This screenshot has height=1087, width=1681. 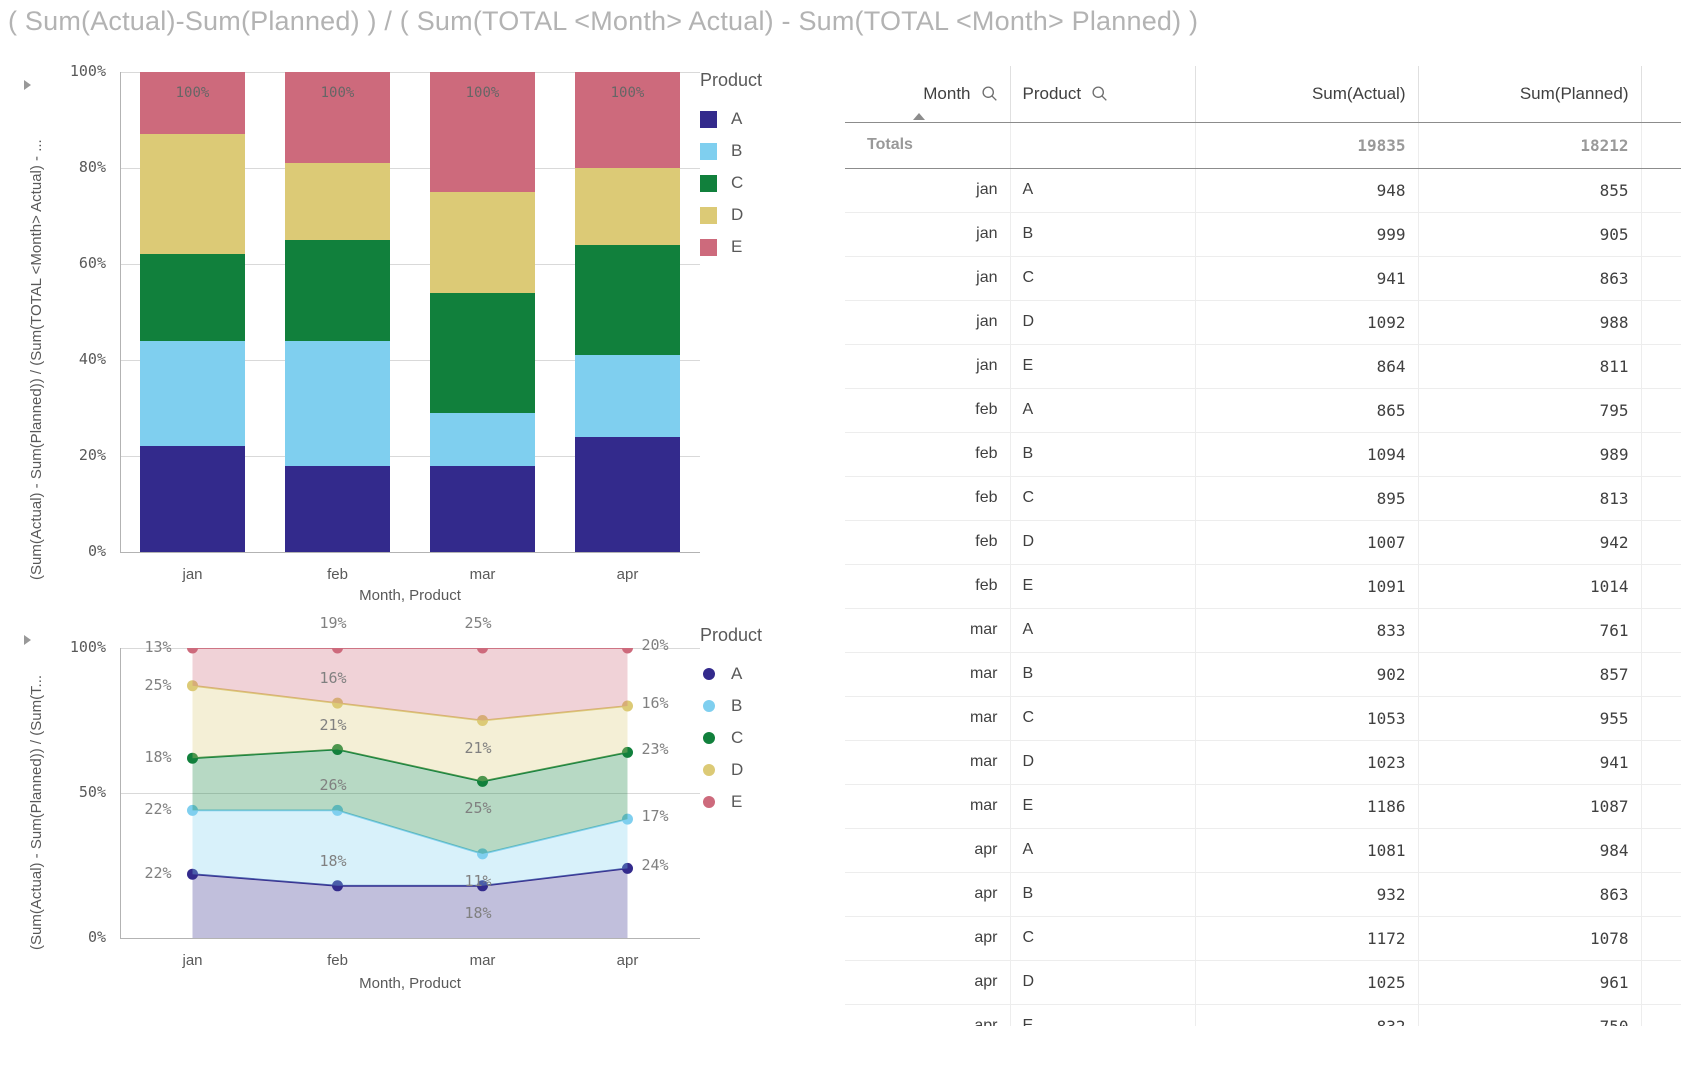 I want to click on cell-sum-actual: 948, so click(x=1307, y=190).